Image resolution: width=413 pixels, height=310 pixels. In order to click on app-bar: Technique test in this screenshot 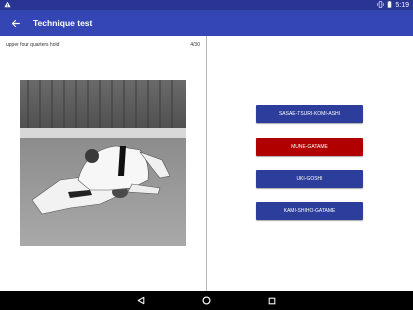, I will do `click(206, 23)`.